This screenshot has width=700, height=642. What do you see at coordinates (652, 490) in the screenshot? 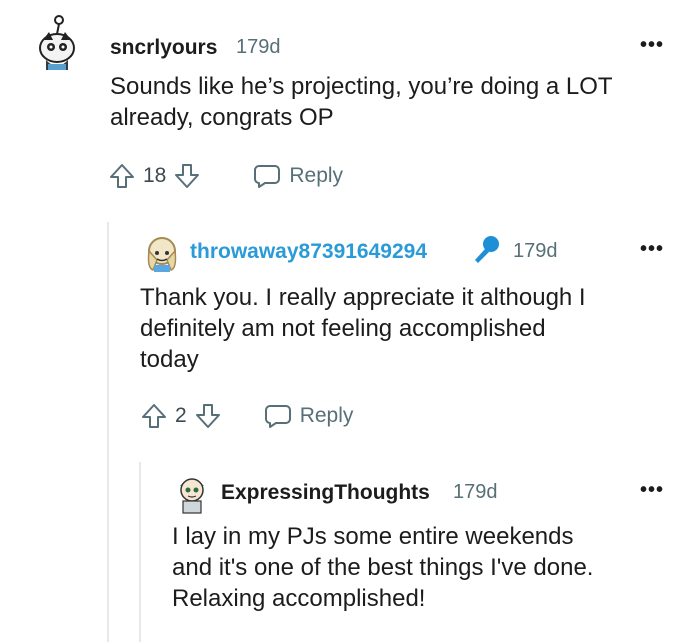
I see `more-options-icon: •••` at bounding box center [652, 490].